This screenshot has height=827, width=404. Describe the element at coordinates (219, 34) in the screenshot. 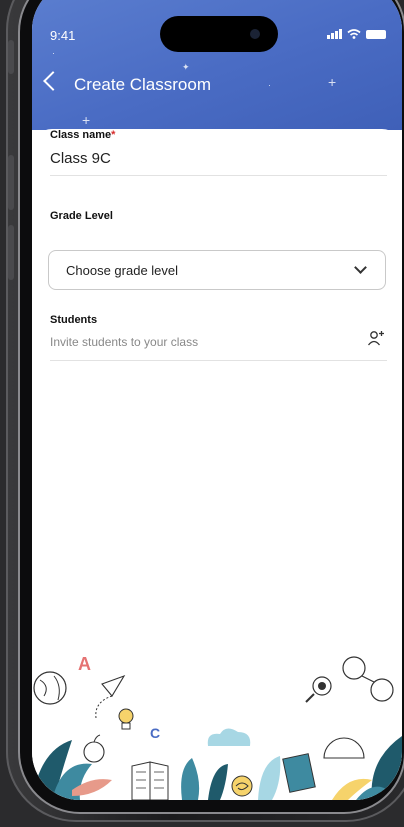

I see `dynamic-island` at that location.